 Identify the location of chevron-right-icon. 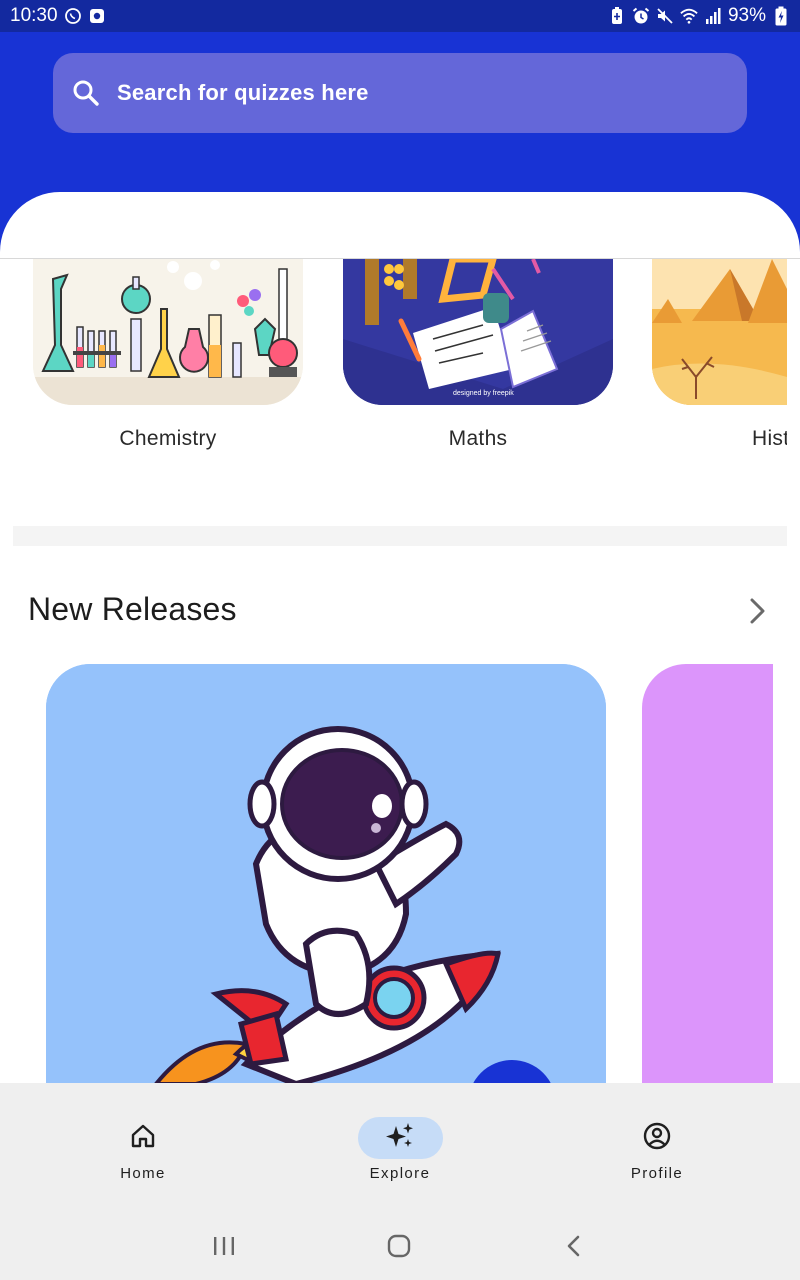
(758, 611).